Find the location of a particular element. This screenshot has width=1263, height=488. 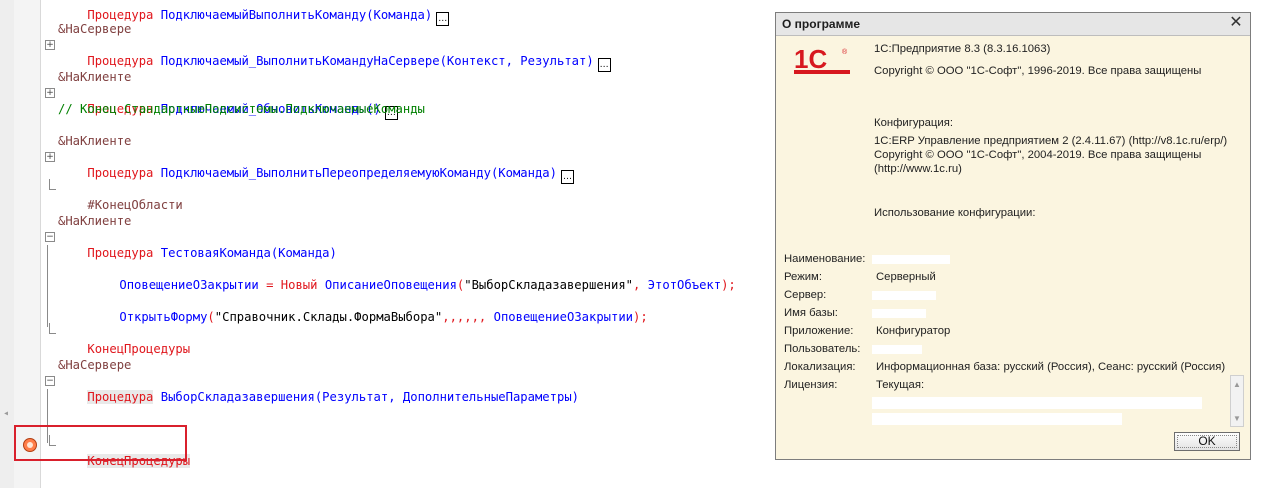

ok-button: OK is located at coordinates (1207, 441).